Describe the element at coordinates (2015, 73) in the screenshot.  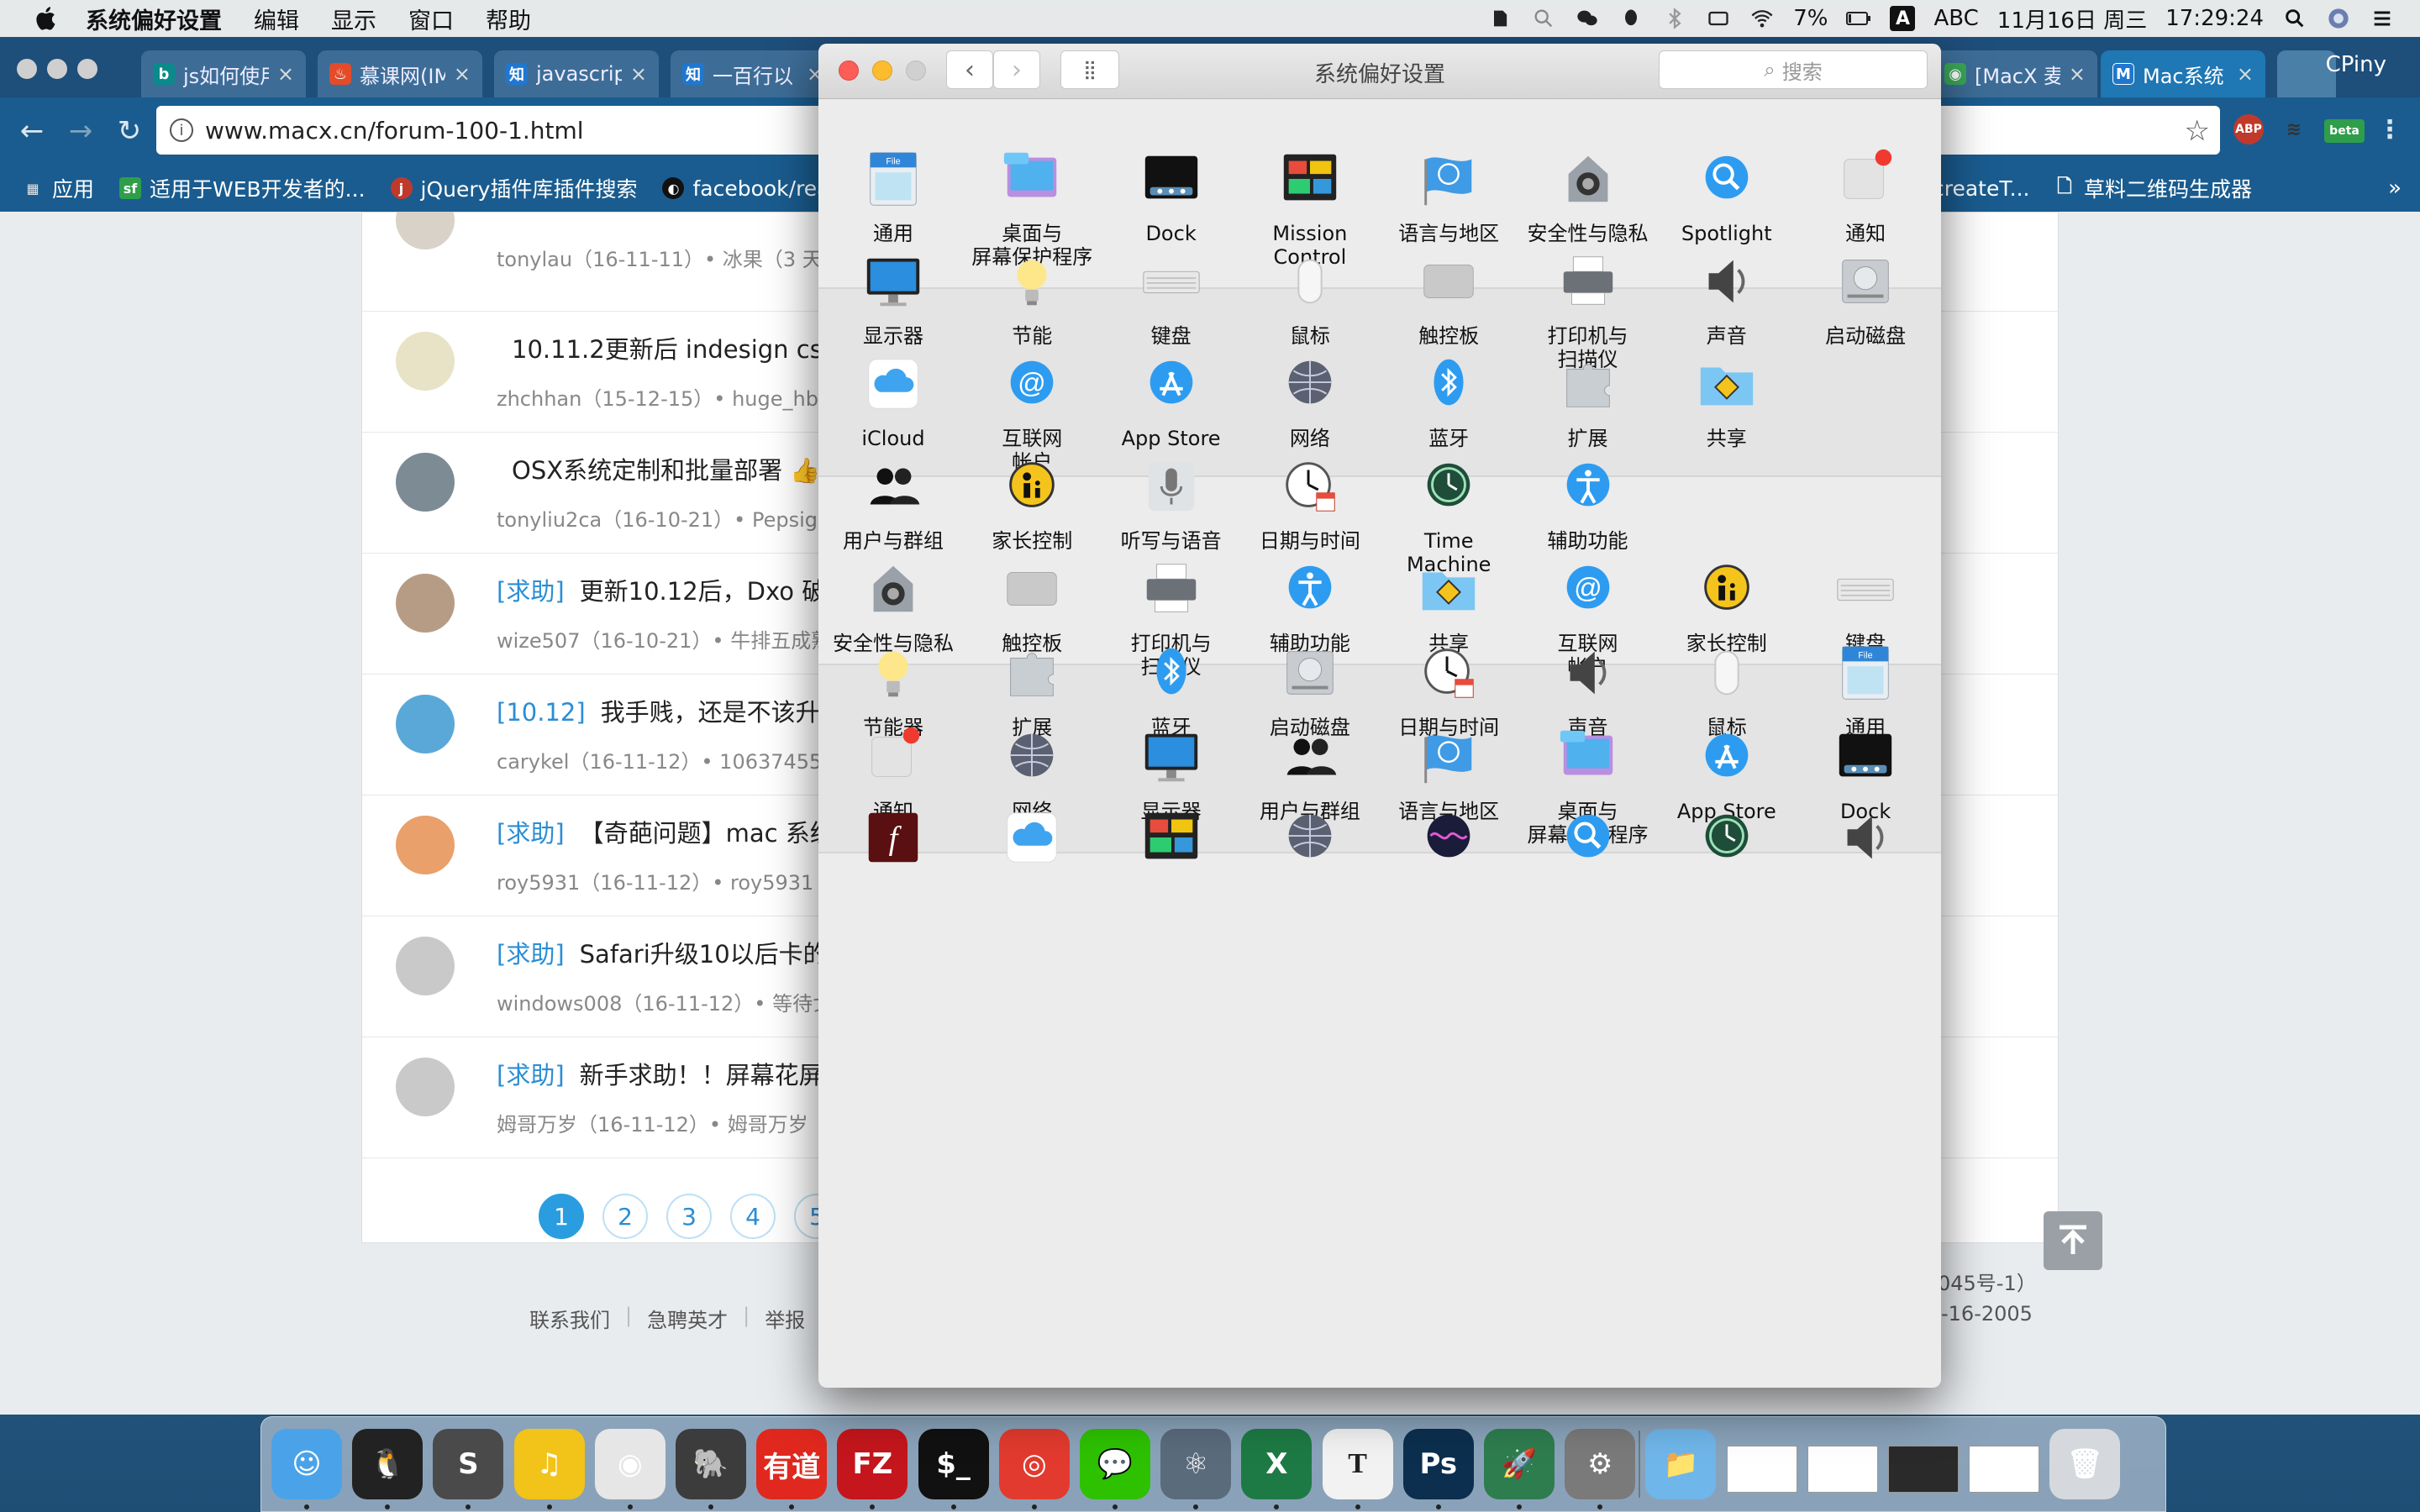
I see `browser-tab: ◉ [MacX 麦 ×` at that location.